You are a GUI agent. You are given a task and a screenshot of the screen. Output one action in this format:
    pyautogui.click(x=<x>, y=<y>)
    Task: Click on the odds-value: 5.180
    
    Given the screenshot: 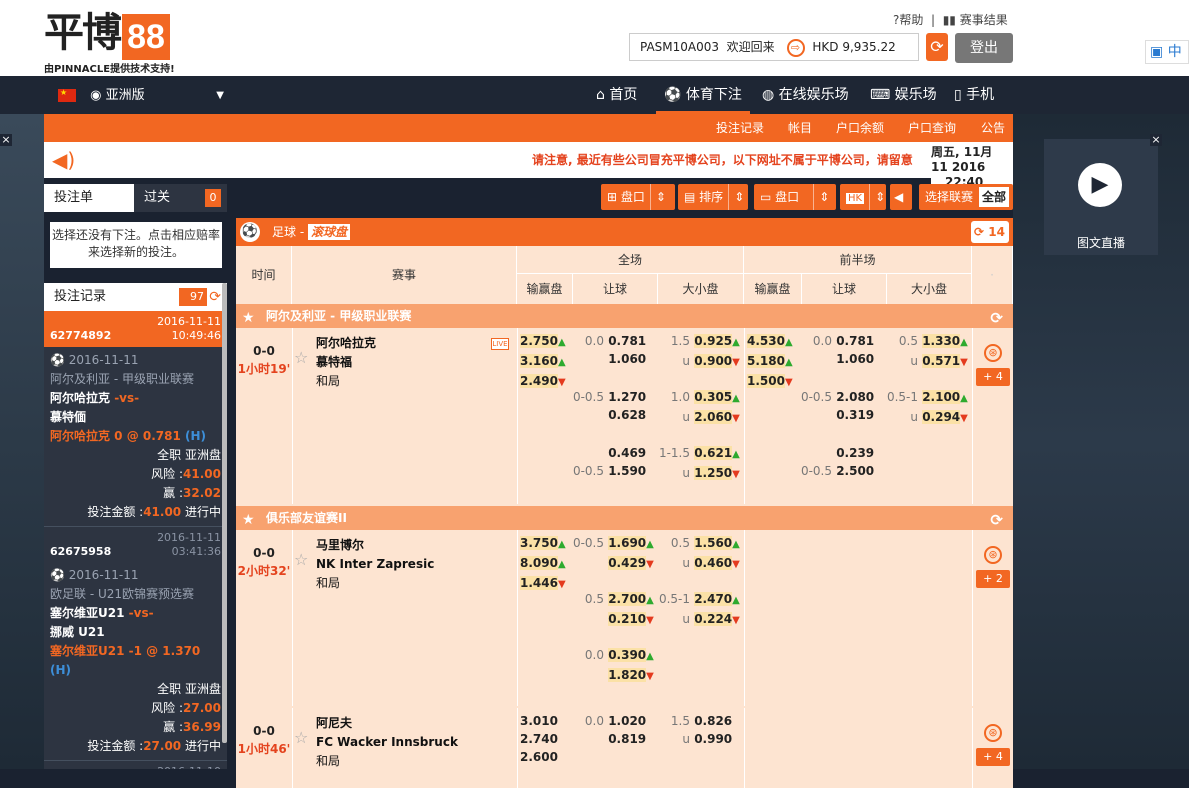 What is the action you would take?
    pyautogui.click(x=766, y=361)
    